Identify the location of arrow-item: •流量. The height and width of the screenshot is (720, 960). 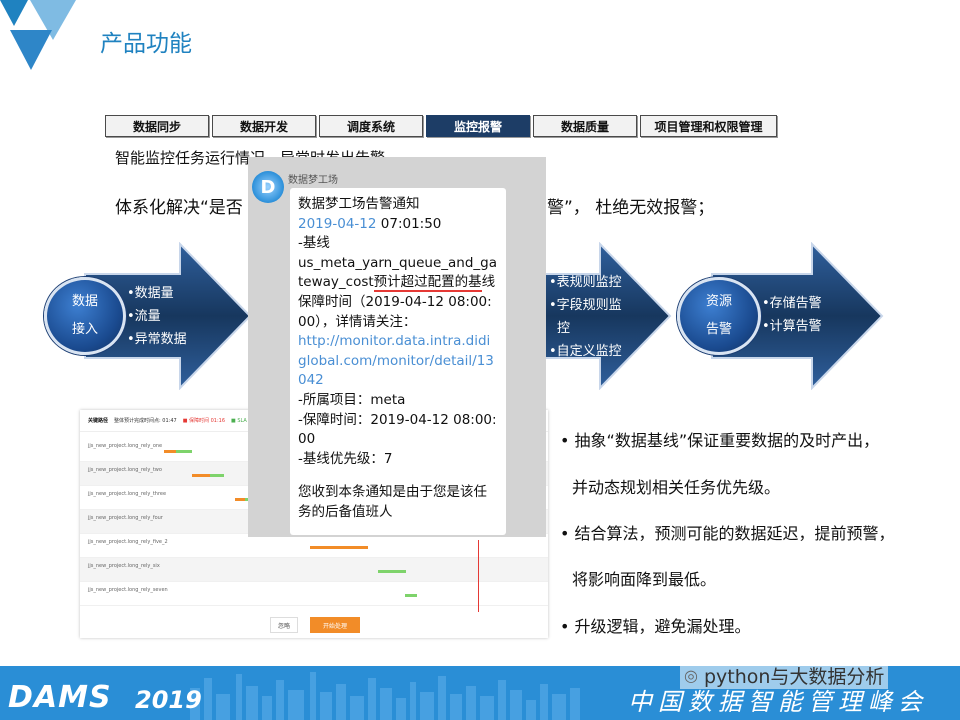
(144, 316).